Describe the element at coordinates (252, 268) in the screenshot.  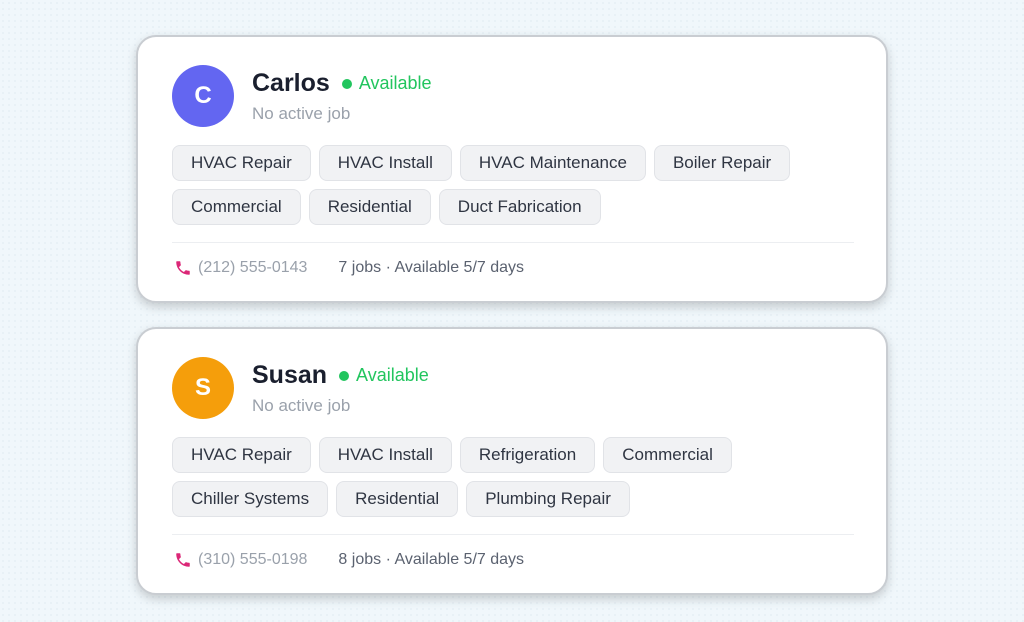
I see `phone-number: (212) 555-0143` at that location.